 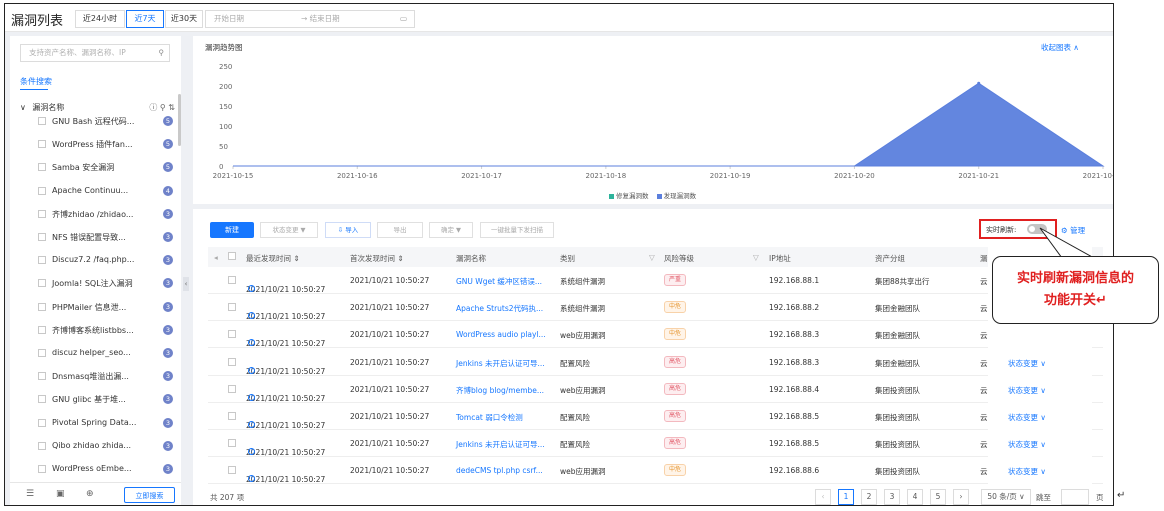 What do you see at coordinates (869, 497) in the screenshot?
I see `page-2: 2` at bounding box center [869, 497].